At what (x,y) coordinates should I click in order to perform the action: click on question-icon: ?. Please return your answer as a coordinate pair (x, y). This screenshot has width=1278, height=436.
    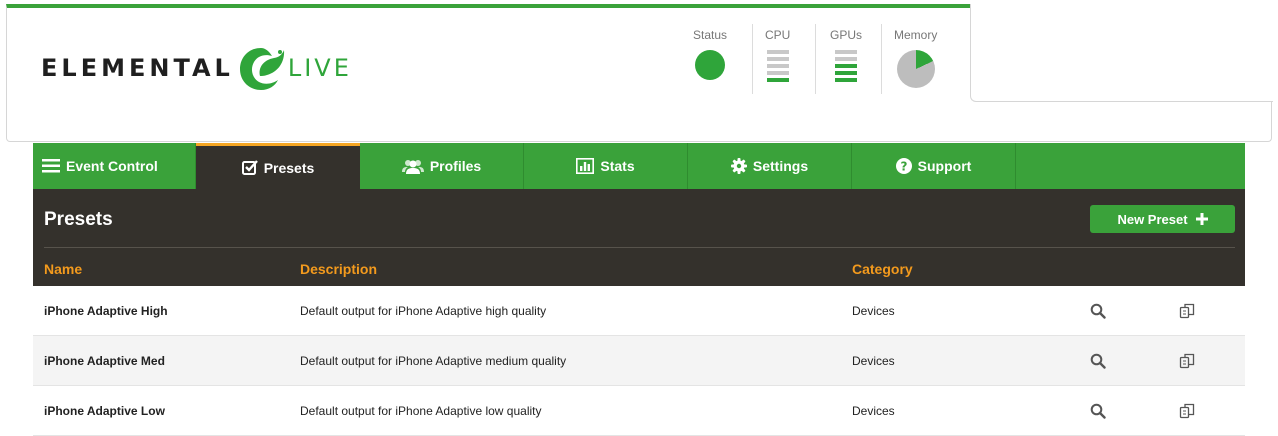
    Looking at the image, I should click on (903, 166).